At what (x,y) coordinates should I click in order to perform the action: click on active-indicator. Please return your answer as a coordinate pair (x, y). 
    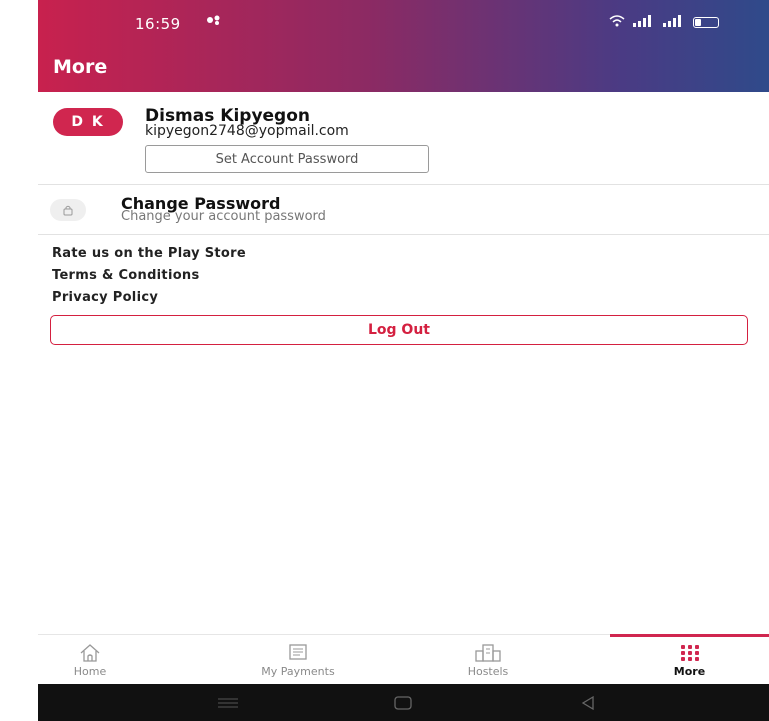
    Looking at the image, I should click on (689, 635).